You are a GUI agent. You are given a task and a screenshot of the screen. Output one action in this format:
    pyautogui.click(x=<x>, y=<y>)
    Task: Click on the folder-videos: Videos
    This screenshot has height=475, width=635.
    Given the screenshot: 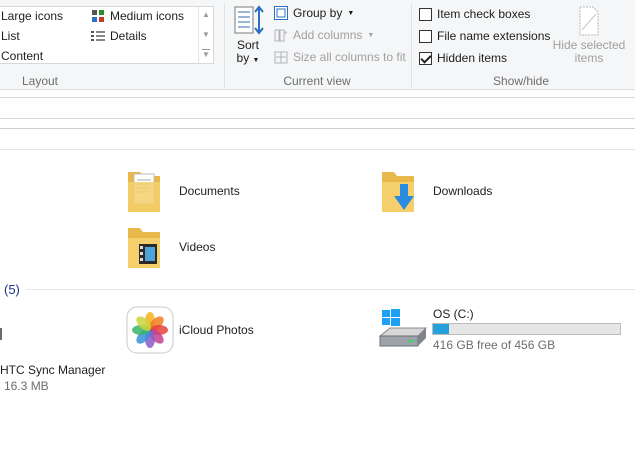 What is the action you would take?
    pyautogui.click(x=196, y=247)
    